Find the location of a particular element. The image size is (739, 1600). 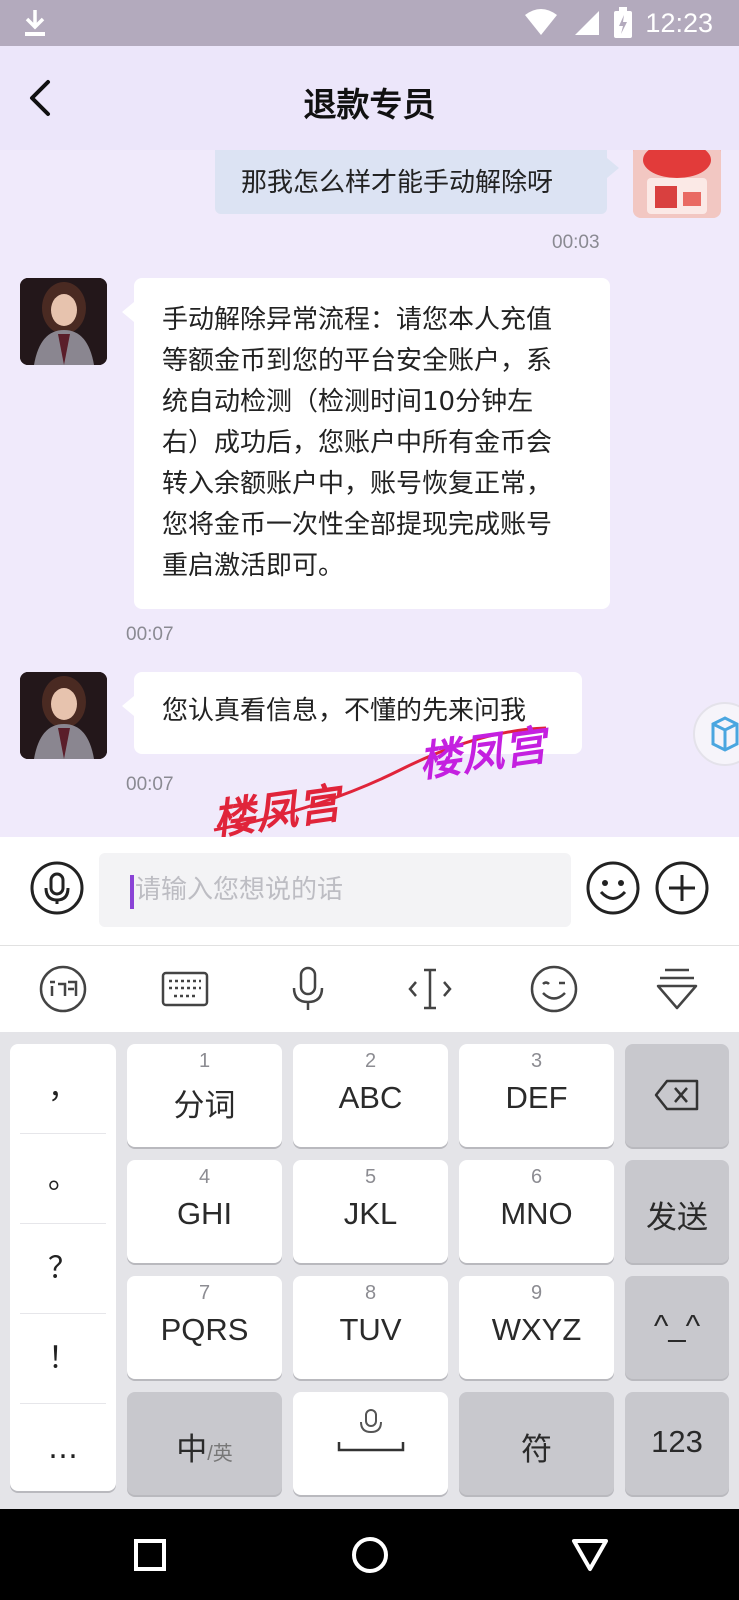

key-8: 8 TUV is located at coordinates (370, 1327).